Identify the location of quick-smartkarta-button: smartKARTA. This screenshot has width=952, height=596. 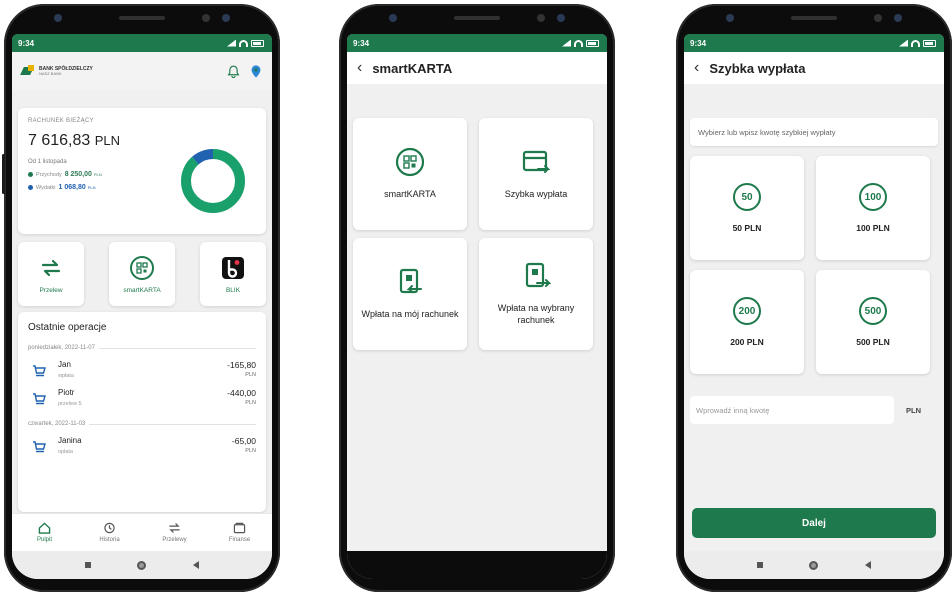
(142, 274).